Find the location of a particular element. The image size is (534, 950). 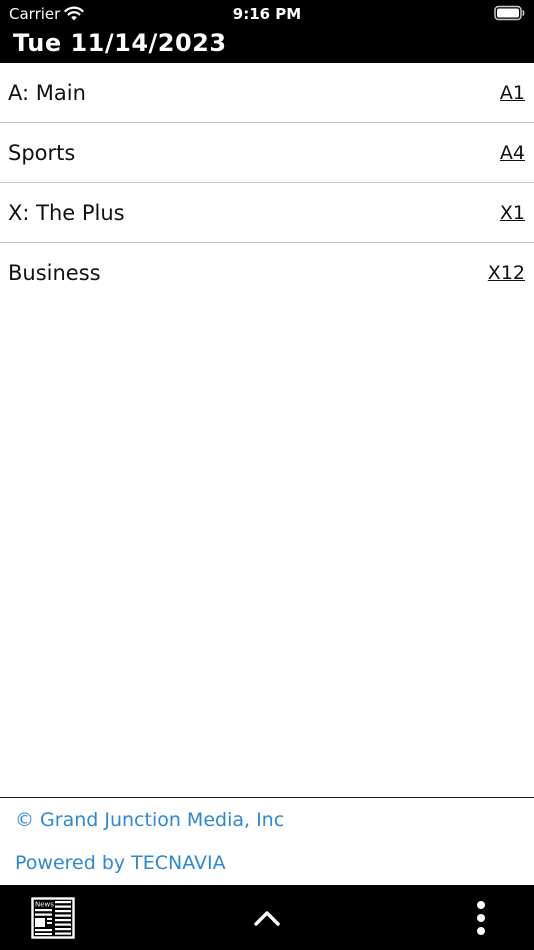

status-time: 9:16 PM is located at coordinates (267, 14).